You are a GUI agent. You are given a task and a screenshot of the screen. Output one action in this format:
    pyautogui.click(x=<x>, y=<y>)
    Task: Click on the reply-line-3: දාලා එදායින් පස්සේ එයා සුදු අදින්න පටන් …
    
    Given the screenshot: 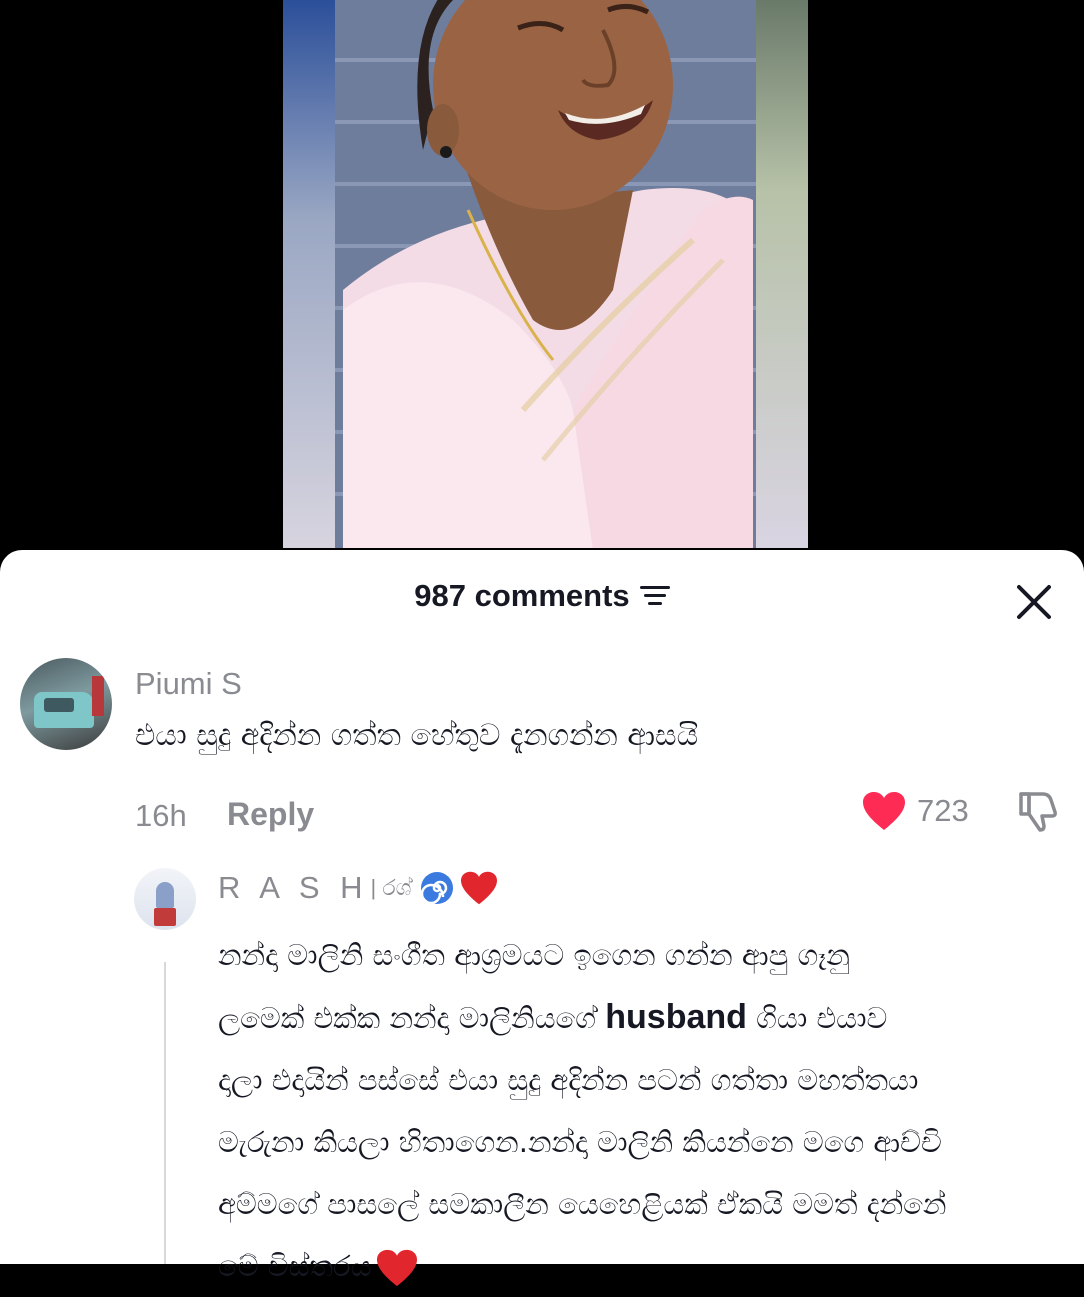 What is the action you would take?
    pyautogui.click(x=568, y=1080)
    